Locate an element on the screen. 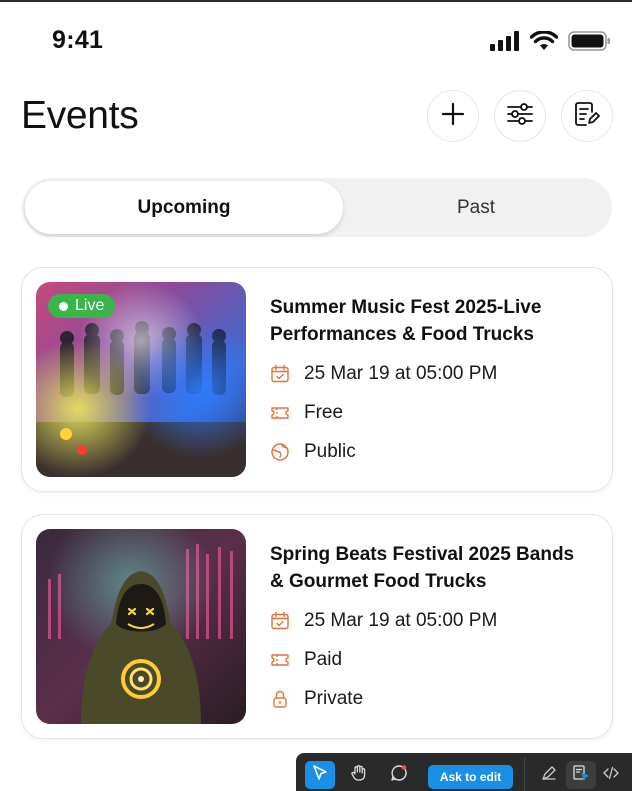 The height and width of the screenshot is (791, 632). pointer-icon is located at coordinates (320, 775).